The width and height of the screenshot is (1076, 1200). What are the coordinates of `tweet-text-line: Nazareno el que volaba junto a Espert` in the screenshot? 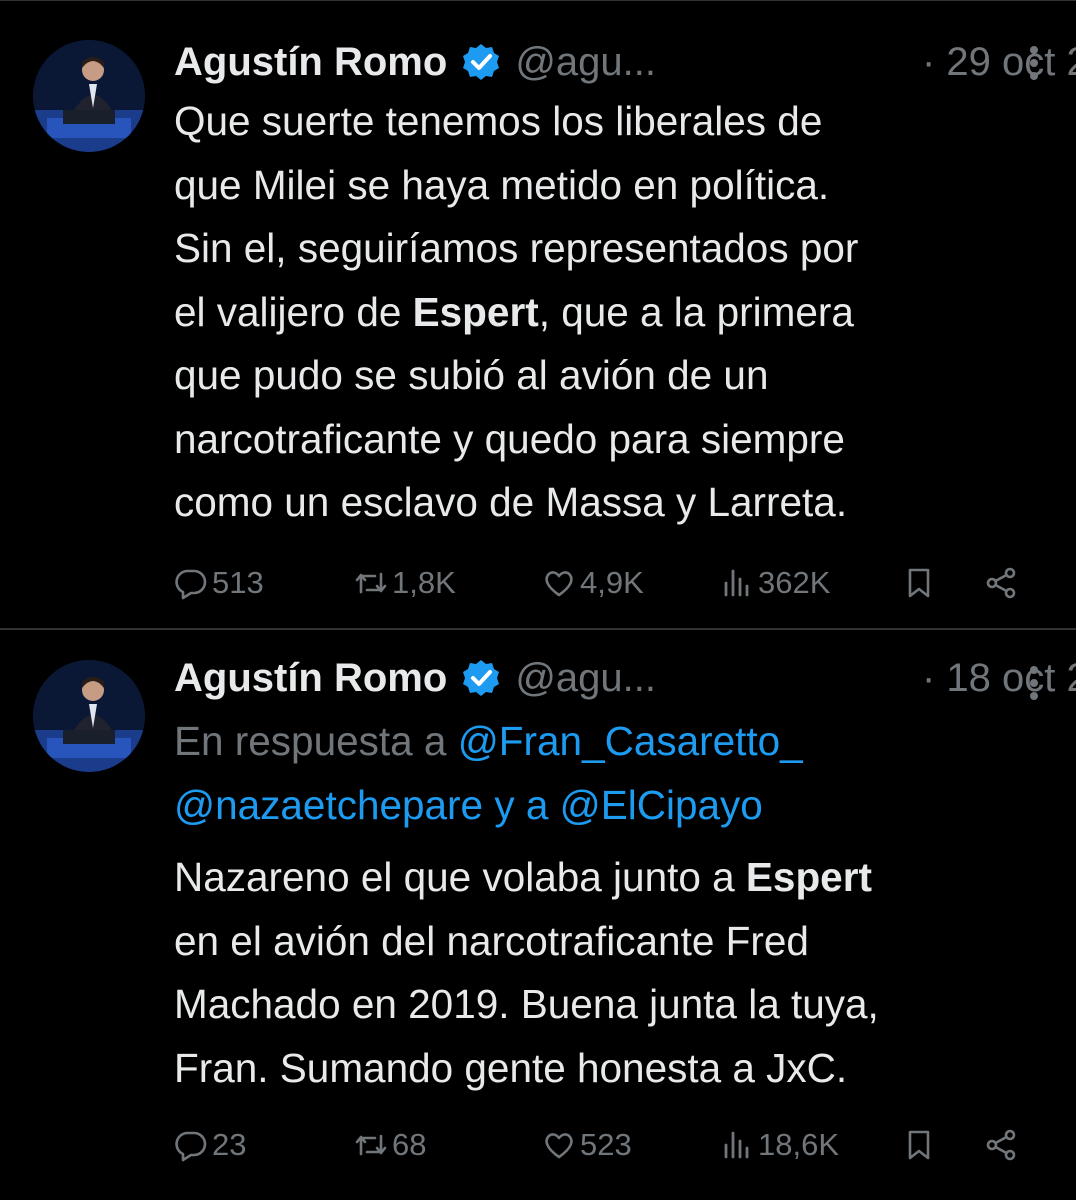 It's located at (605, 878).